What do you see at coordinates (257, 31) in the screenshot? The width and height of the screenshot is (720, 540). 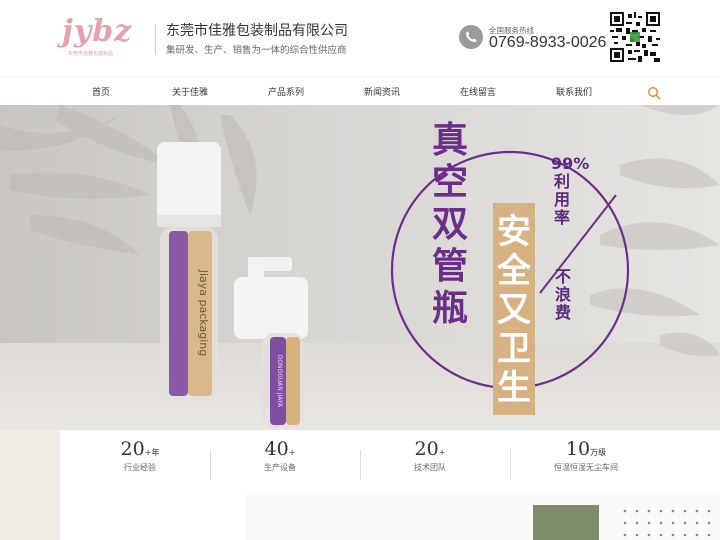 I see `company-name: 东莞市佳雅包装制品有限公司` at bounding box center [257, 31].